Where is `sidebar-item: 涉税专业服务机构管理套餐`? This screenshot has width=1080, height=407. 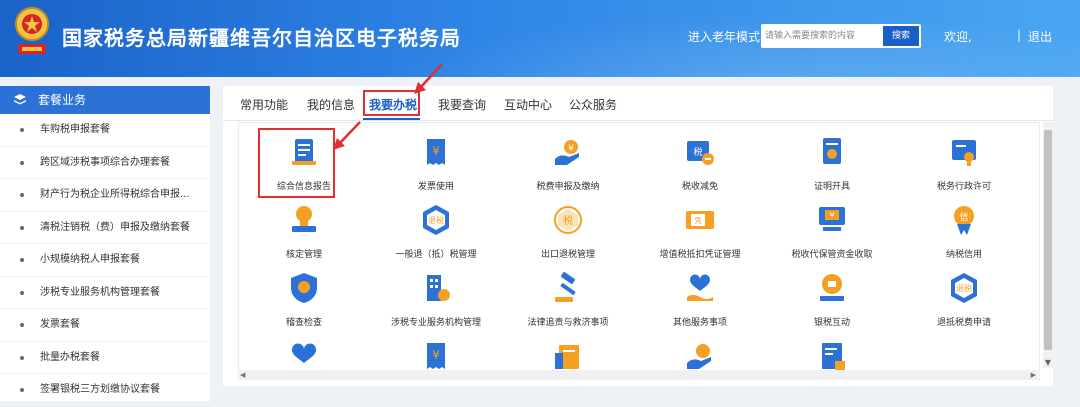
sidebar-item: 涉税专业服务机构管理套餐 is located at coordinates (105, 293).